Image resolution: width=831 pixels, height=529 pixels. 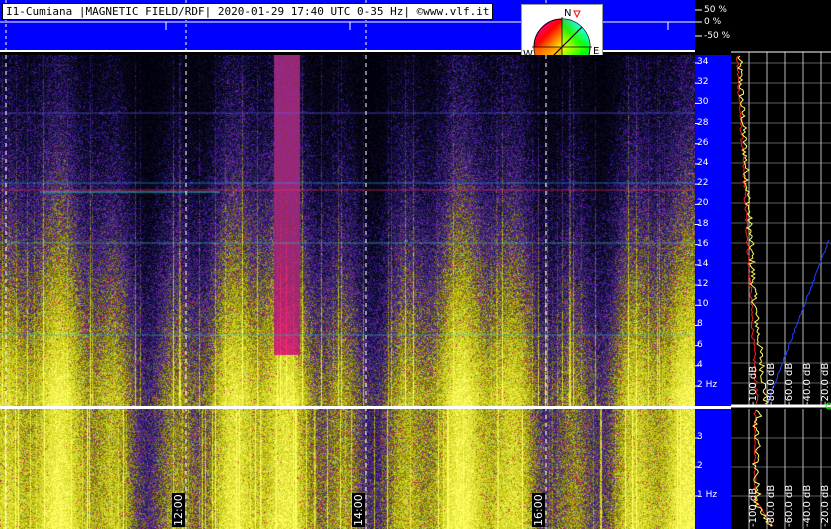 What do you see at coordinates (703, 62) in the screenshot?
I see `freq-tick-label: 34` at bounding box center [703, 62].